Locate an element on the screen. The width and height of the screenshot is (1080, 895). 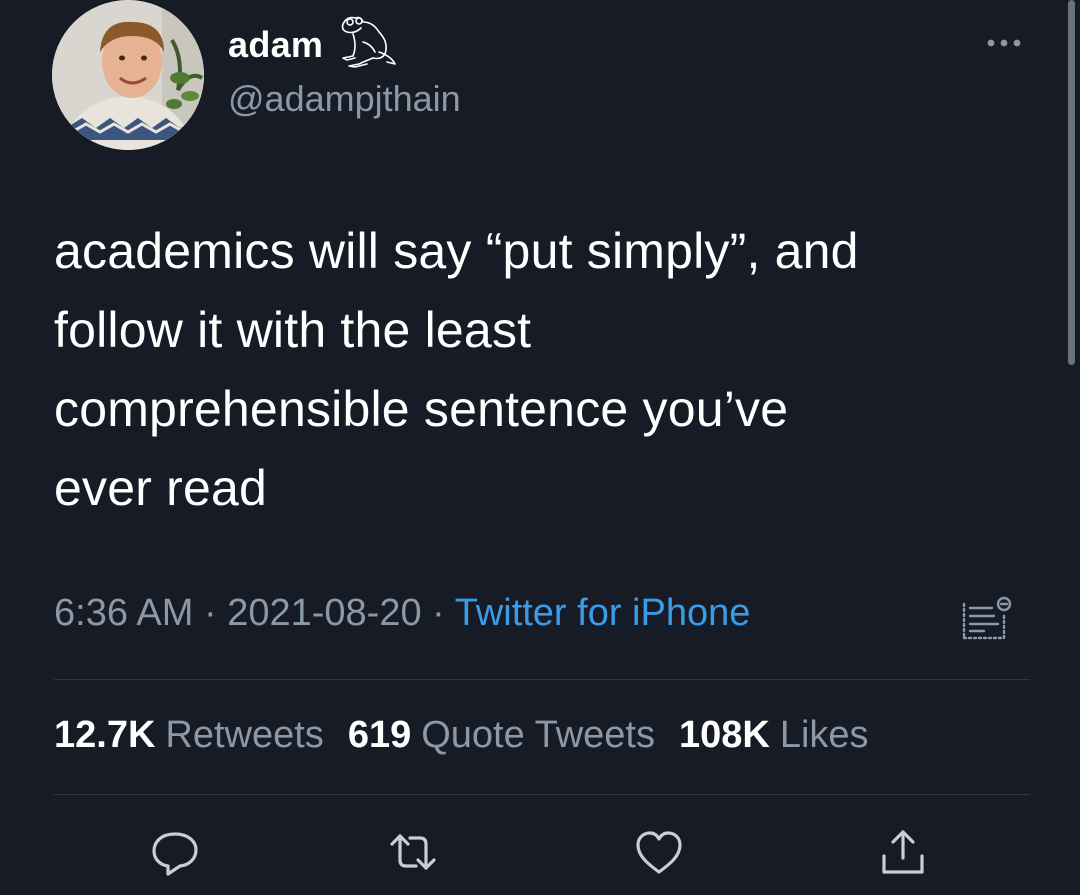
likes-label: Likes is located at coordinates (824, 735).